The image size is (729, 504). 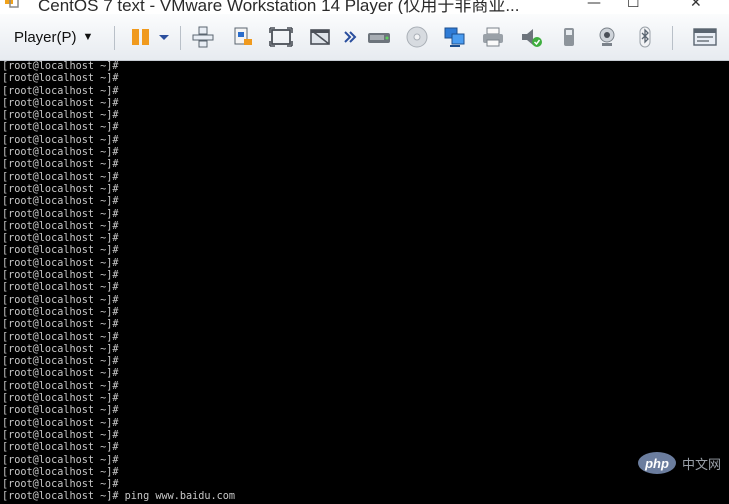 What do you see at coordinates (45, 37) in the screenshot?
I see `player-menu-label: Player(P)` at bounding box center [45, 37].